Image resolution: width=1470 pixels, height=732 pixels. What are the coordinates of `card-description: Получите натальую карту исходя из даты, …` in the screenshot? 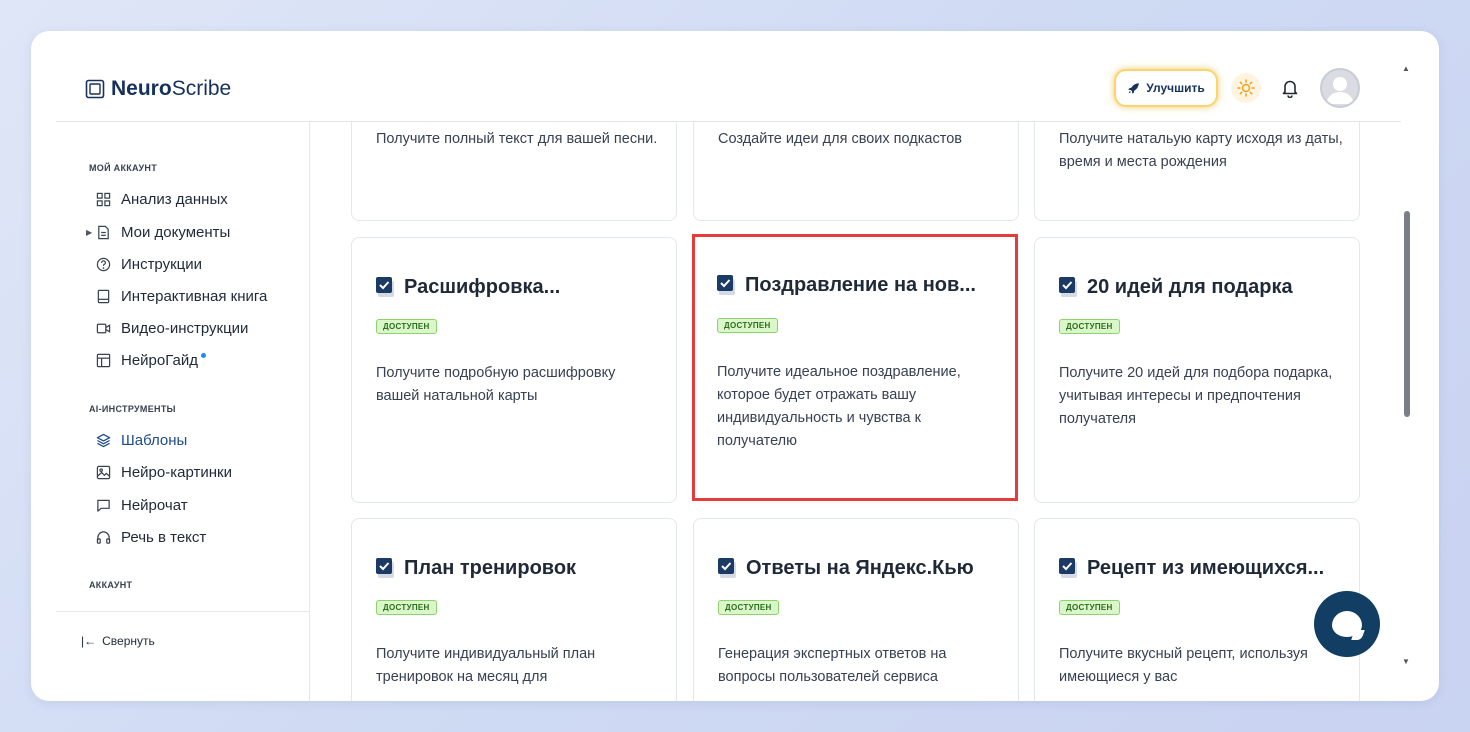 It's located at (1201, 150).